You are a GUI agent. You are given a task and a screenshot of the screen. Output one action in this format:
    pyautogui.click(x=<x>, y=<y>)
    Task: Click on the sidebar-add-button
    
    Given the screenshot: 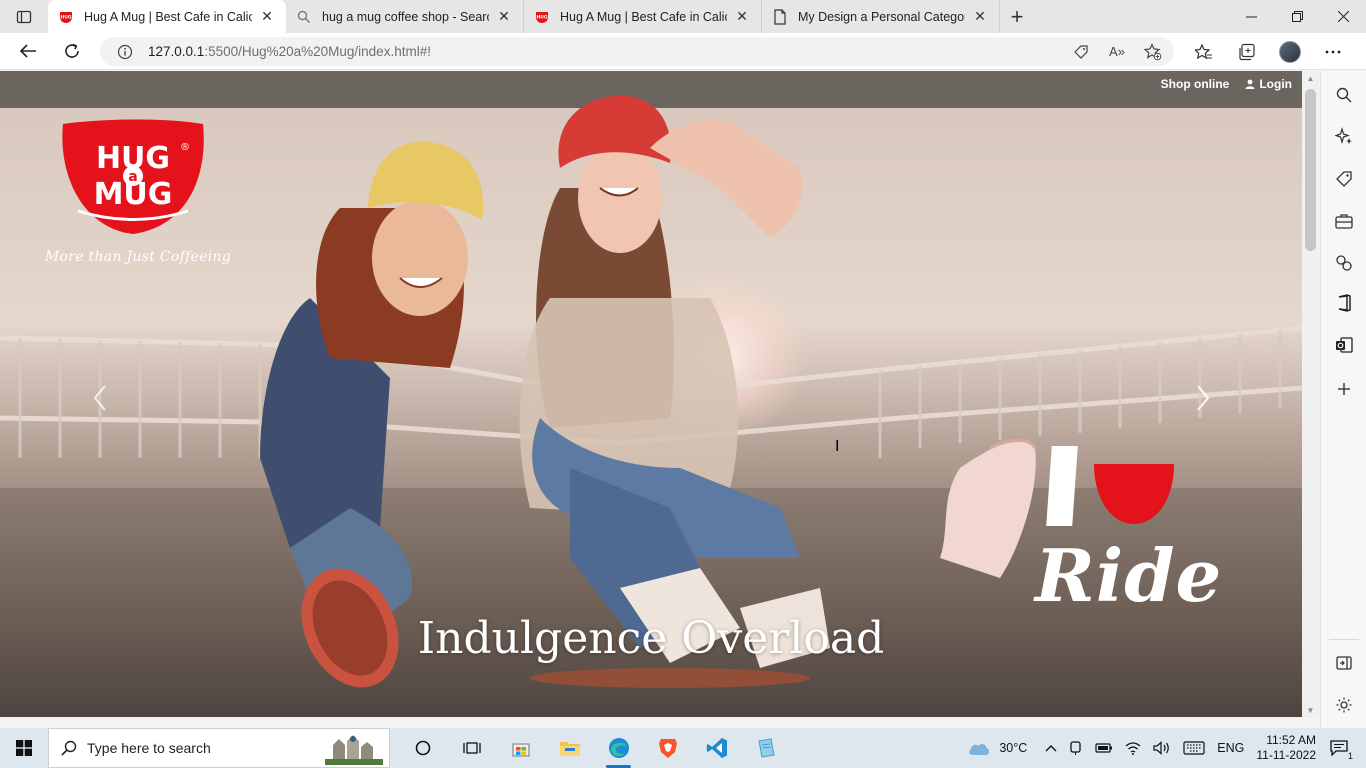 What is the action you would take?
    pyautogui.click(x=1344, y=389)
    